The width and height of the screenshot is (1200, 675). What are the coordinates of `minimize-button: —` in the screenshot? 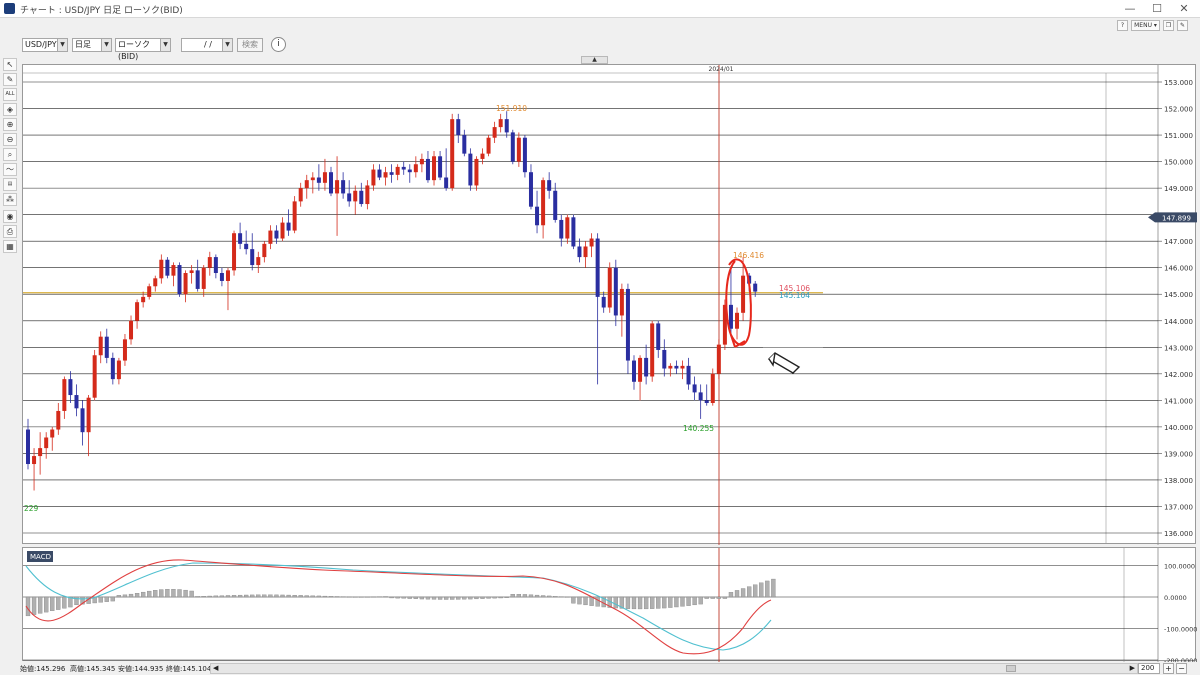 It's located at (1130, 9).